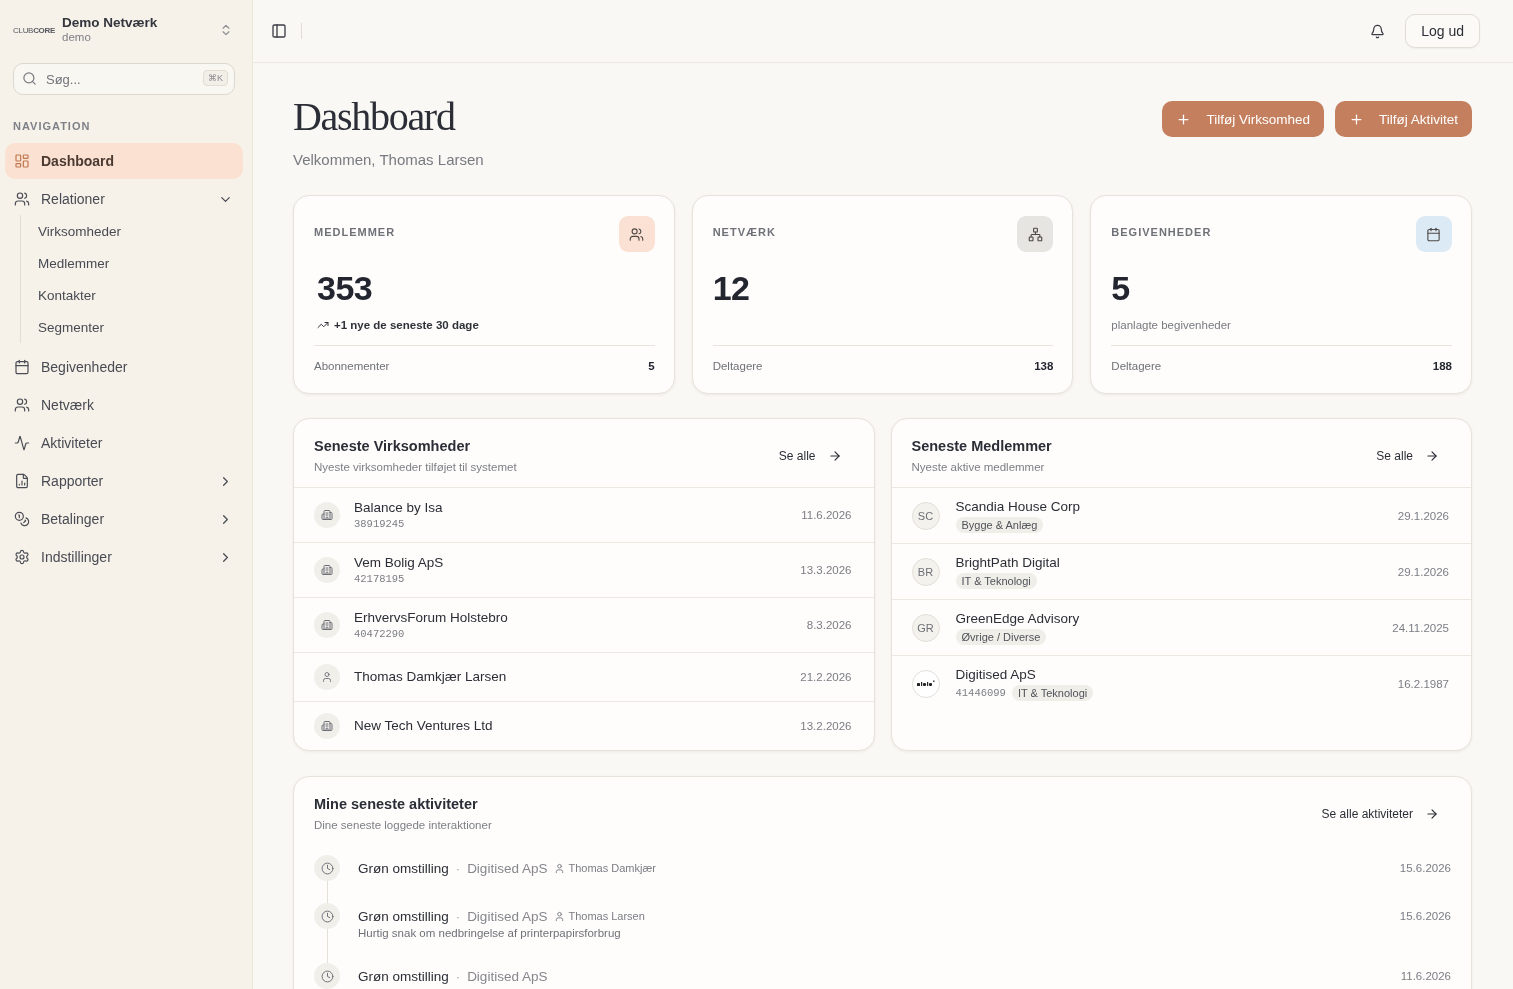 This screenshot has width=1513, height=989. What do you see at coordinates (124, 481) in the screenshot?
I see `nav-item: Rapporter` at bounding box center [124, 481].